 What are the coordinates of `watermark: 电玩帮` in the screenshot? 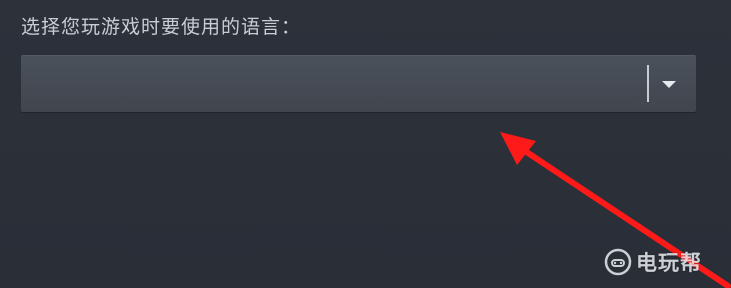 It's located at (653, 262).